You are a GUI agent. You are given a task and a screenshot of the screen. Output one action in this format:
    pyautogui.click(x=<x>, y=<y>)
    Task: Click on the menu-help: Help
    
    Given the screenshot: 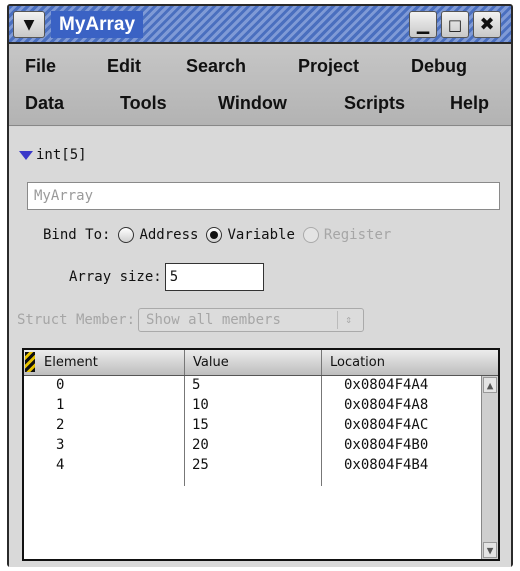 What is the action you would take?
    pyautogui.click(x=469, y=103)
    